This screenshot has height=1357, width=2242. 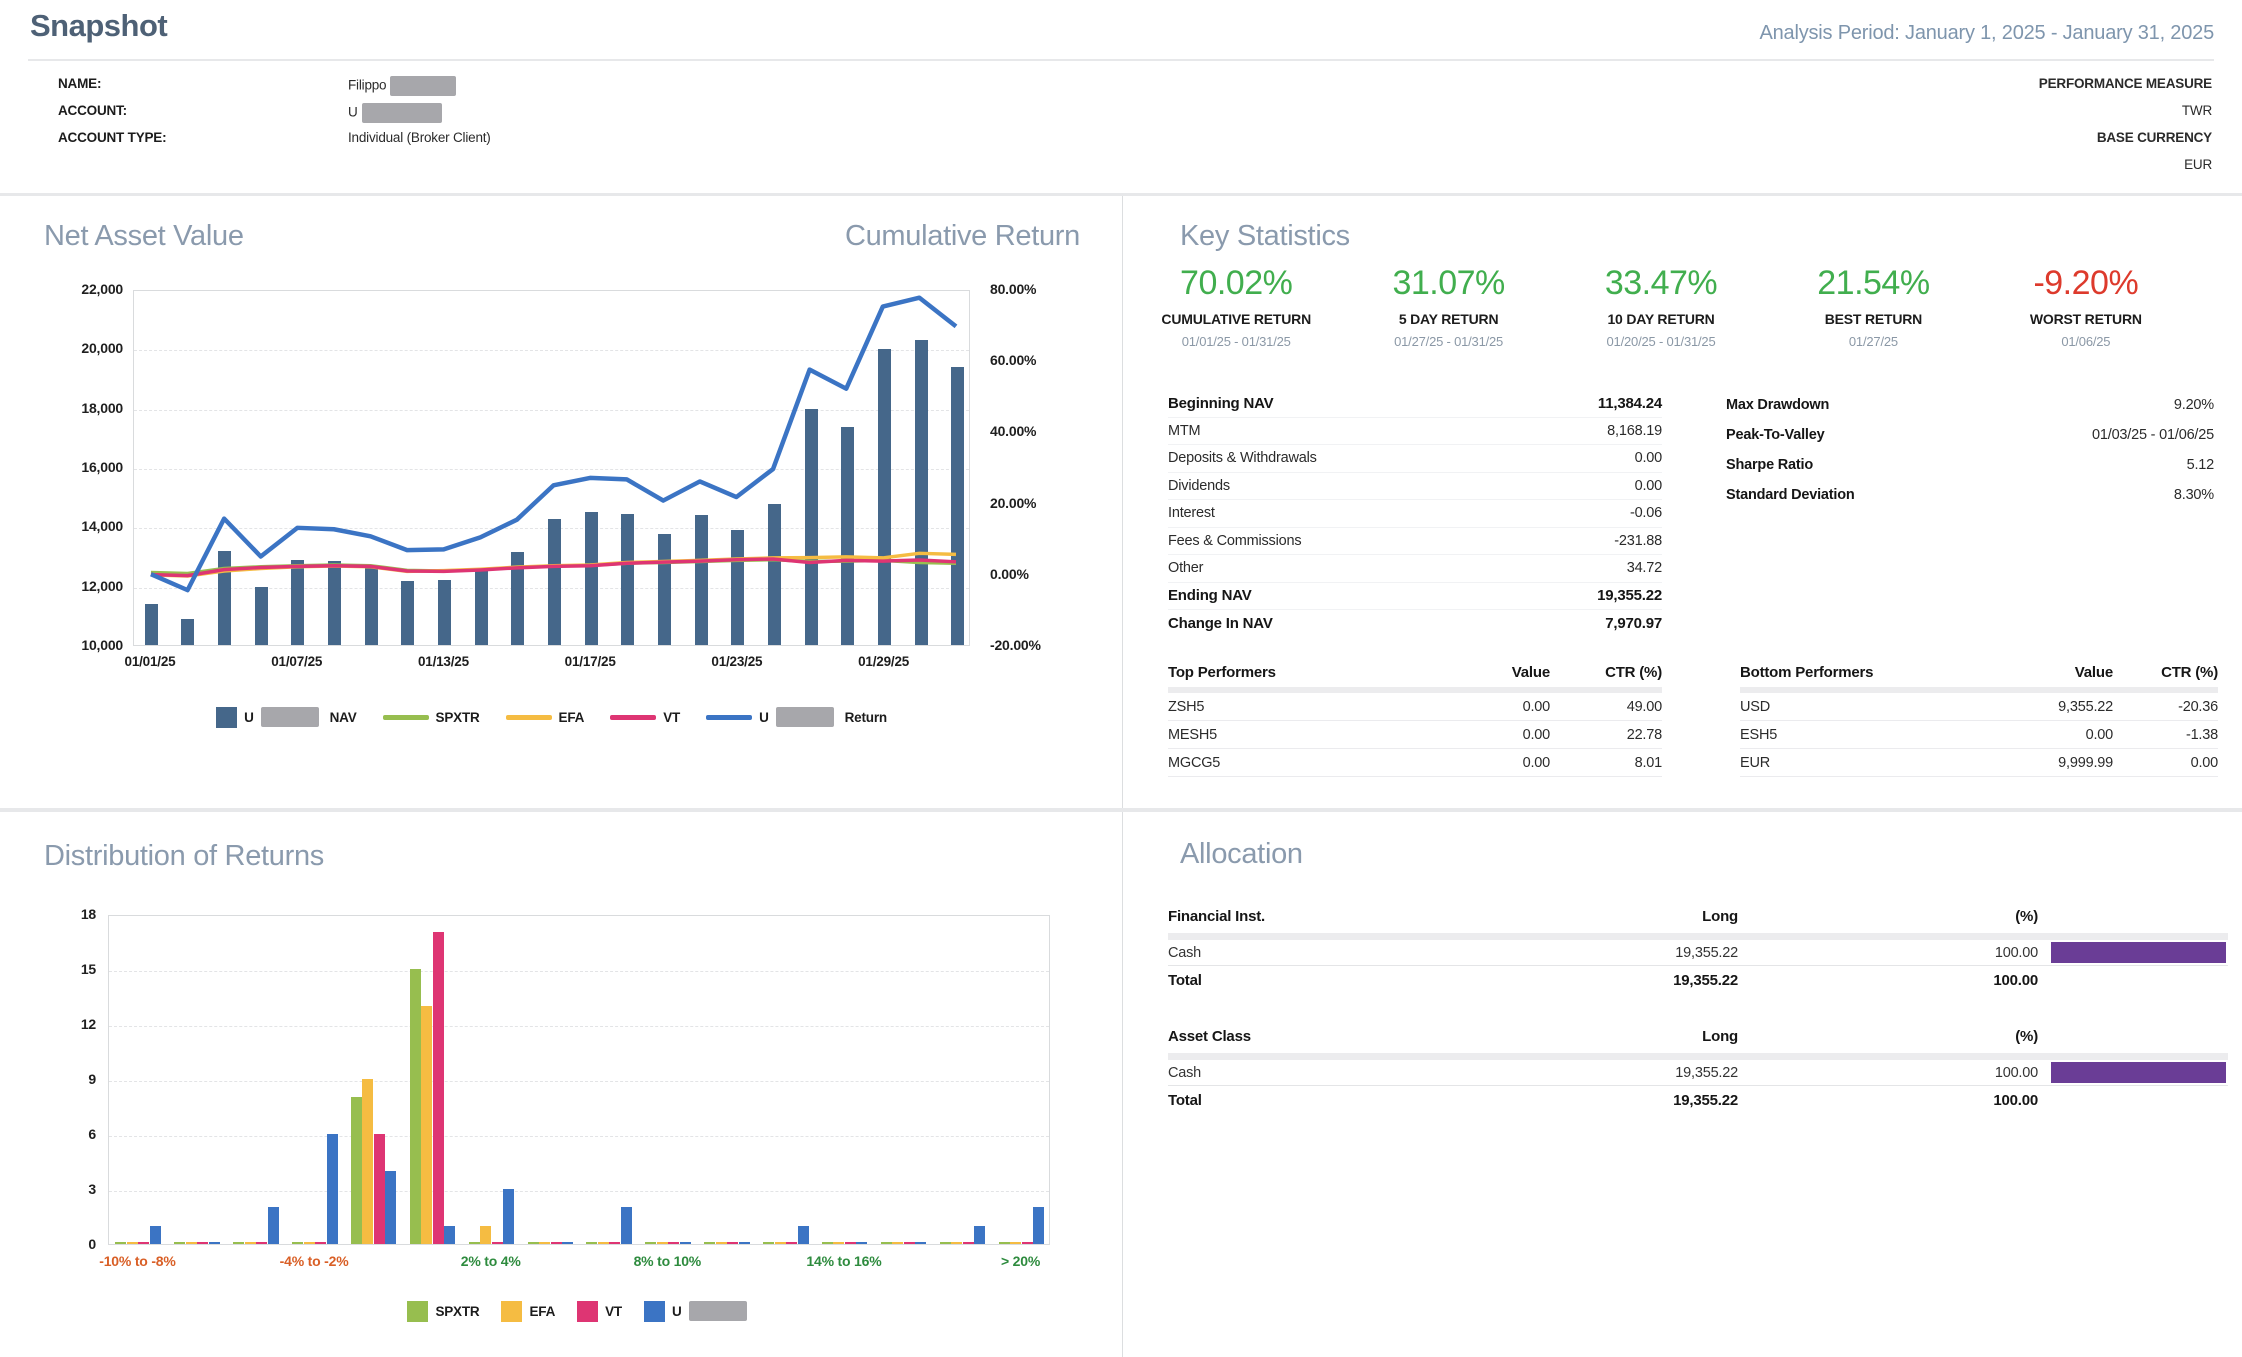 What do you see at coordinates (1415, 624) in the screenshot?
I see `table-row: Change In NAV 7,970.97` at bounding box center [1415, 624].